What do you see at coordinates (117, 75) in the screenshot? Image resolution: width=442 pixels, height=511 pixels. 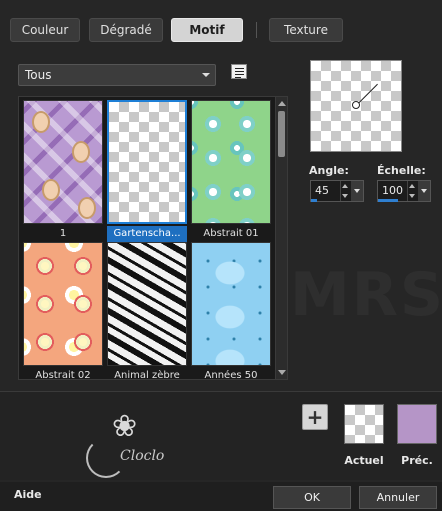 I see `category-select: Tous` at bounding box center [117, 75].